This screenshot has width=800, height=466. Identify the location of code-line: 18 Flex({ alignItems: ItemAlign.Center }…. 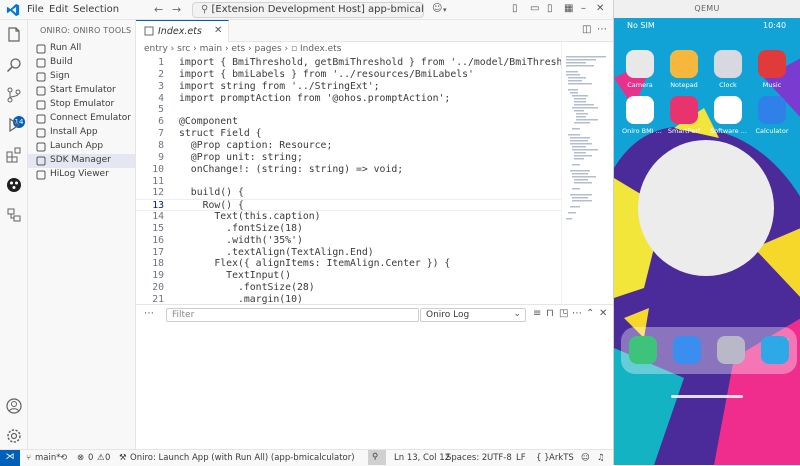
(348, 264).